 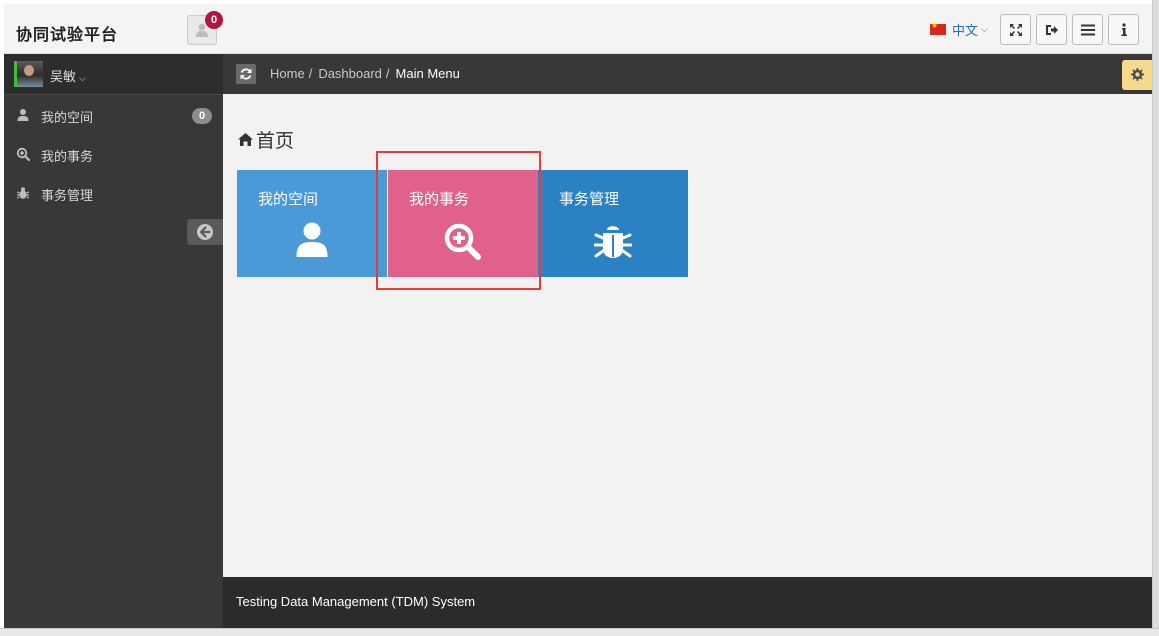 I want to click on user-name: 吴敏, so click(x=63, y=76).